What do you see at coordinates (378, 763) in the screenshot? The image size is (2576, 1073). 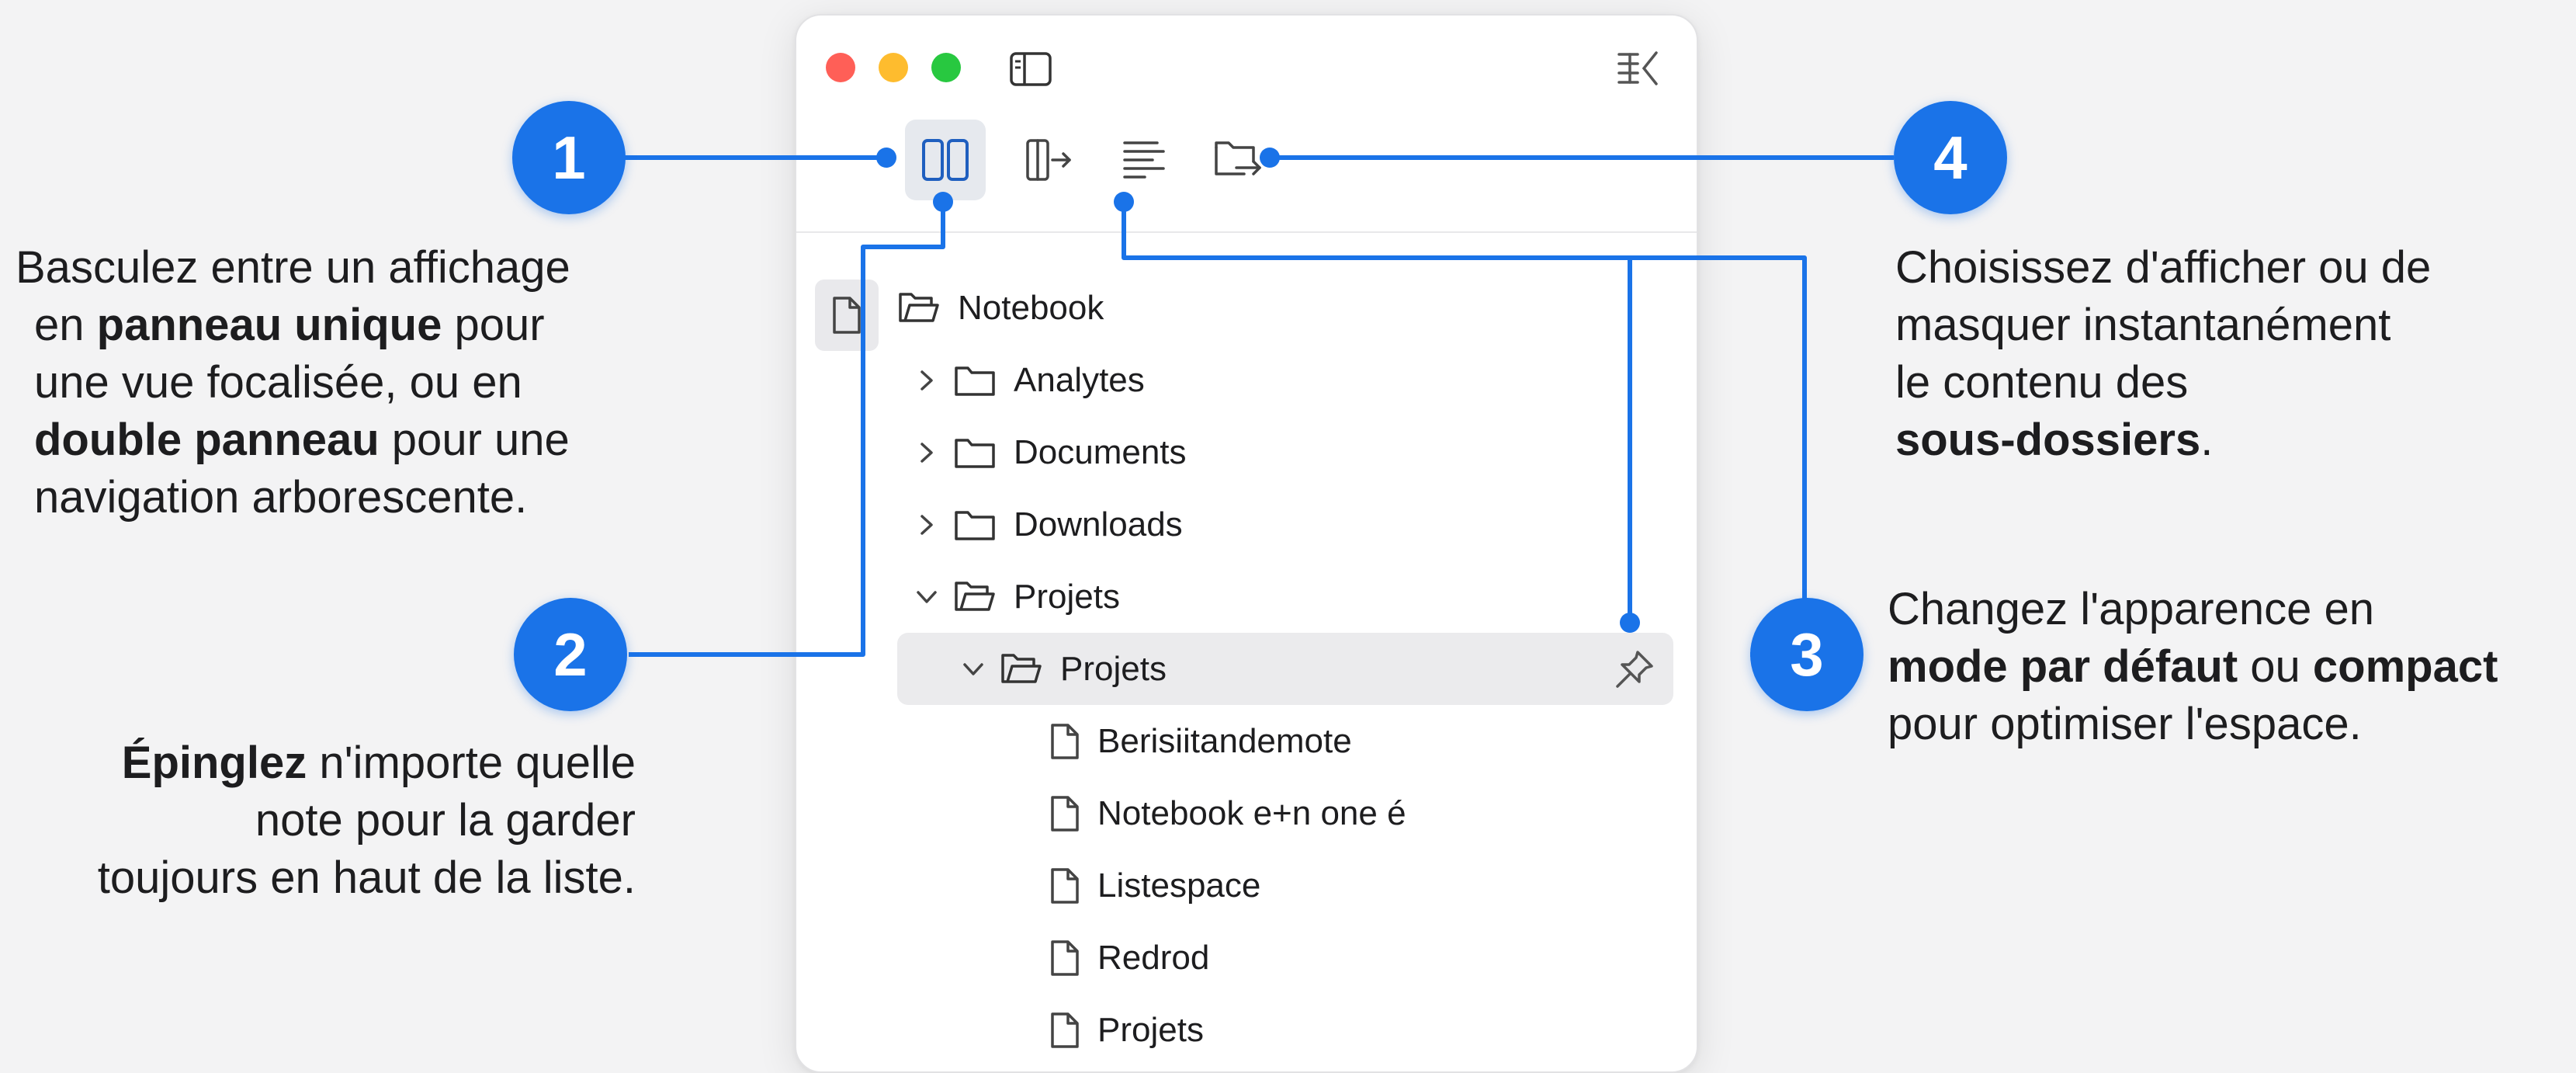 I see `annotation-line: Épinglez n'importe quelle` at bounding box center [378, 763].